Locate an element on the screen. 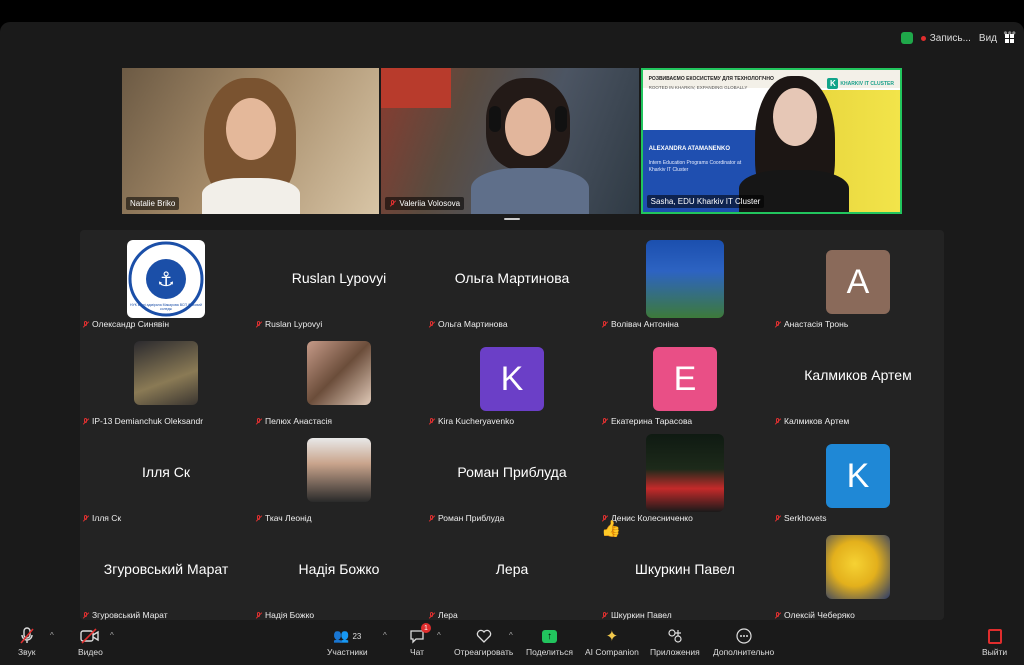 The width and height of the screenshot is (1024, 665). view-button: Вид is located at coordinates (996, 38).